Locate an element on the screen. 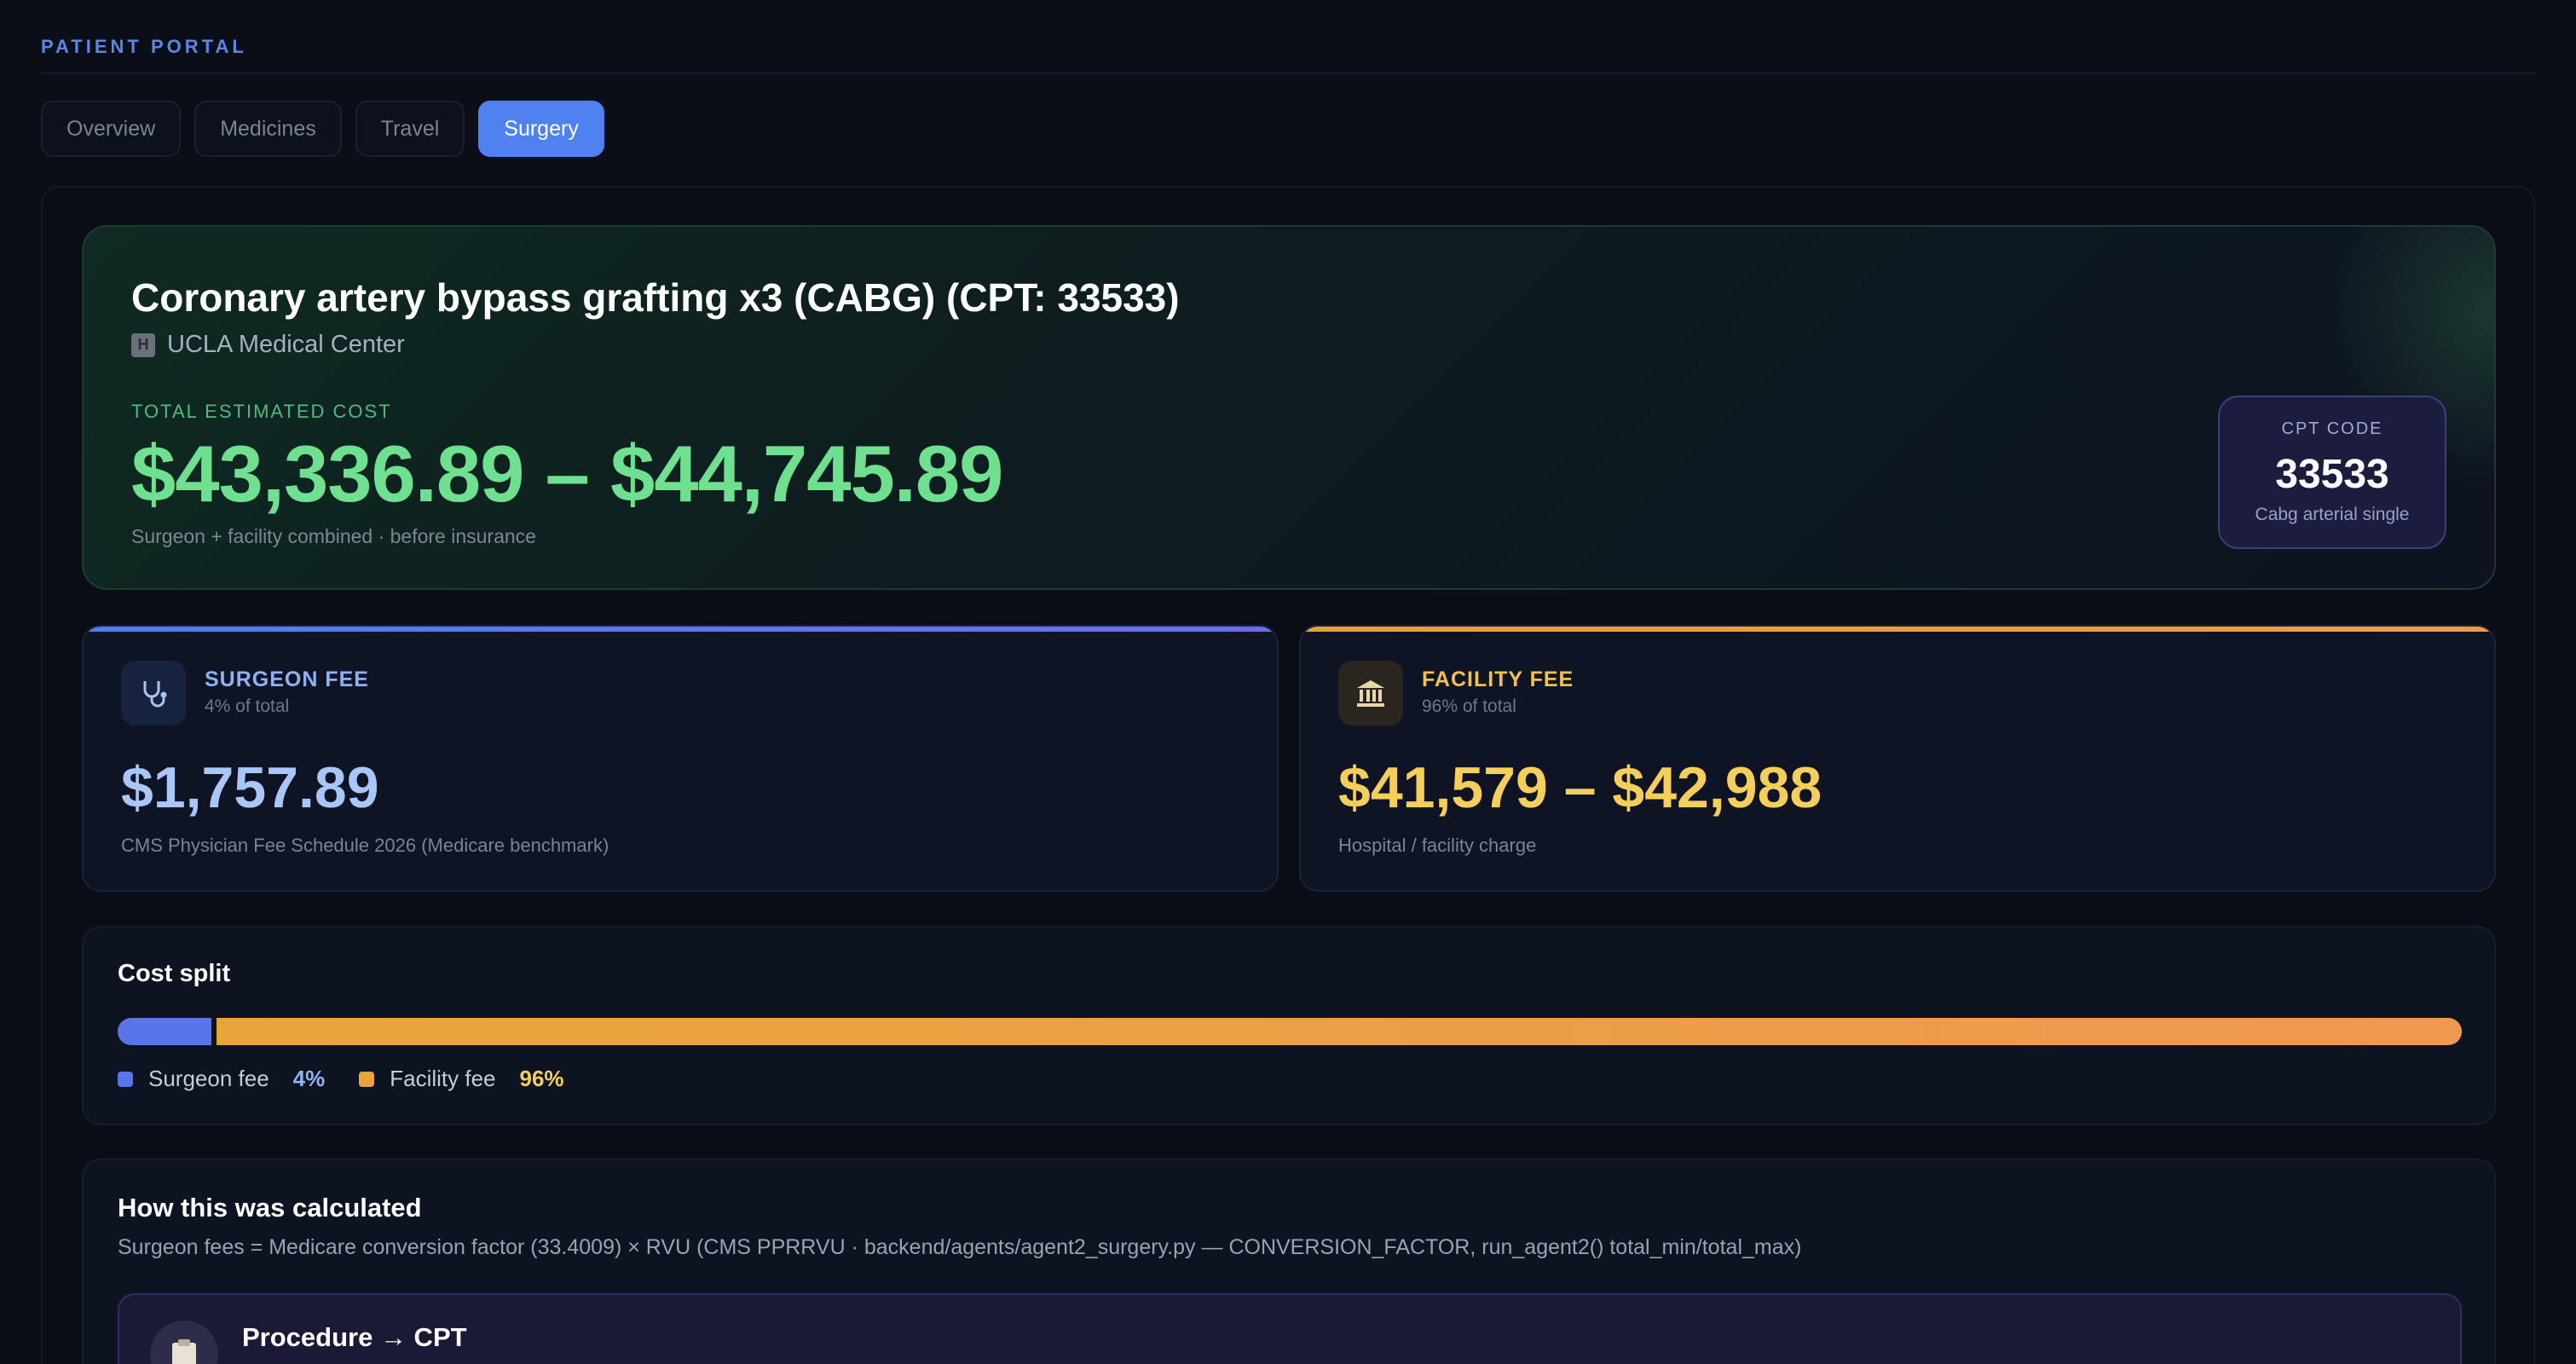 This screenshot has height=1364, width=2576. legend-item-surgeon: Surgeon fee 4% is located at coordinates (221, 1079).